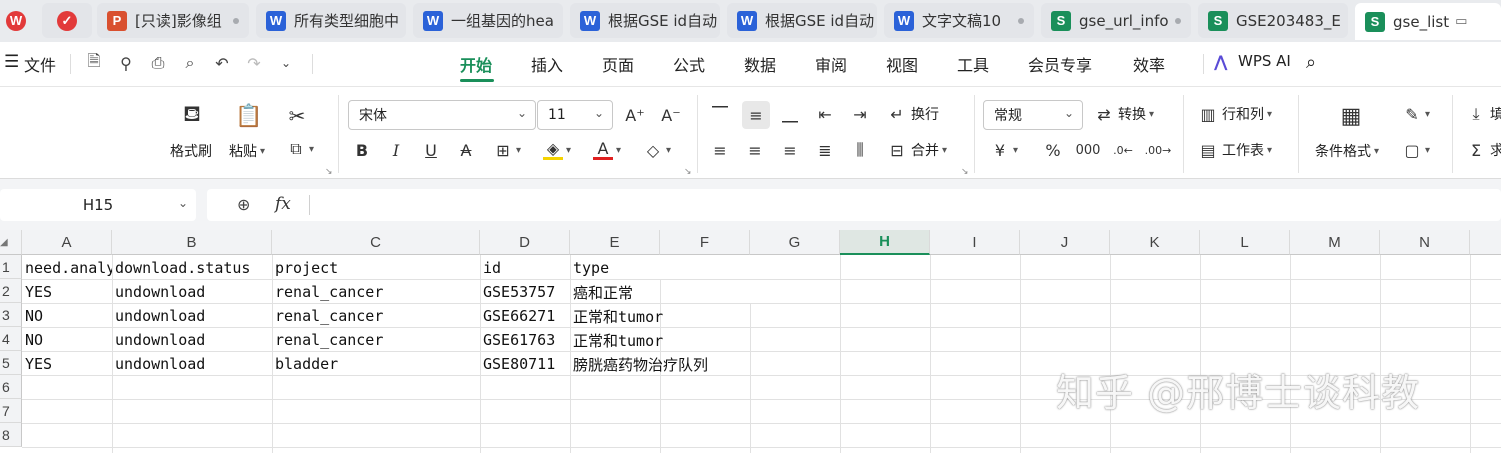 The image size is (1501, 453). What do you see at coordinates (1347, 151) in the screenshot?
I see `conditional-format-button: 条件格式 ▾` at bounding box center [1347, 151].